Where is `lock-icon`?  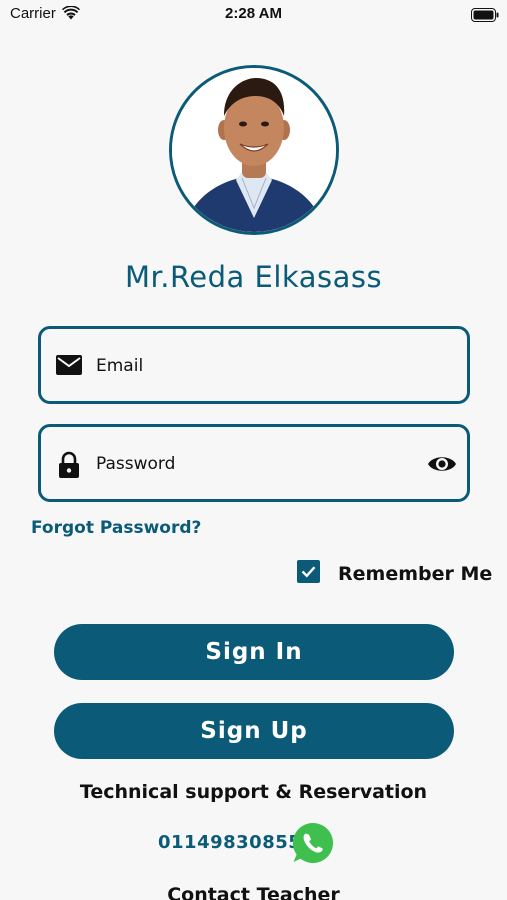
lock-icon is located at coordinates (69, 467).